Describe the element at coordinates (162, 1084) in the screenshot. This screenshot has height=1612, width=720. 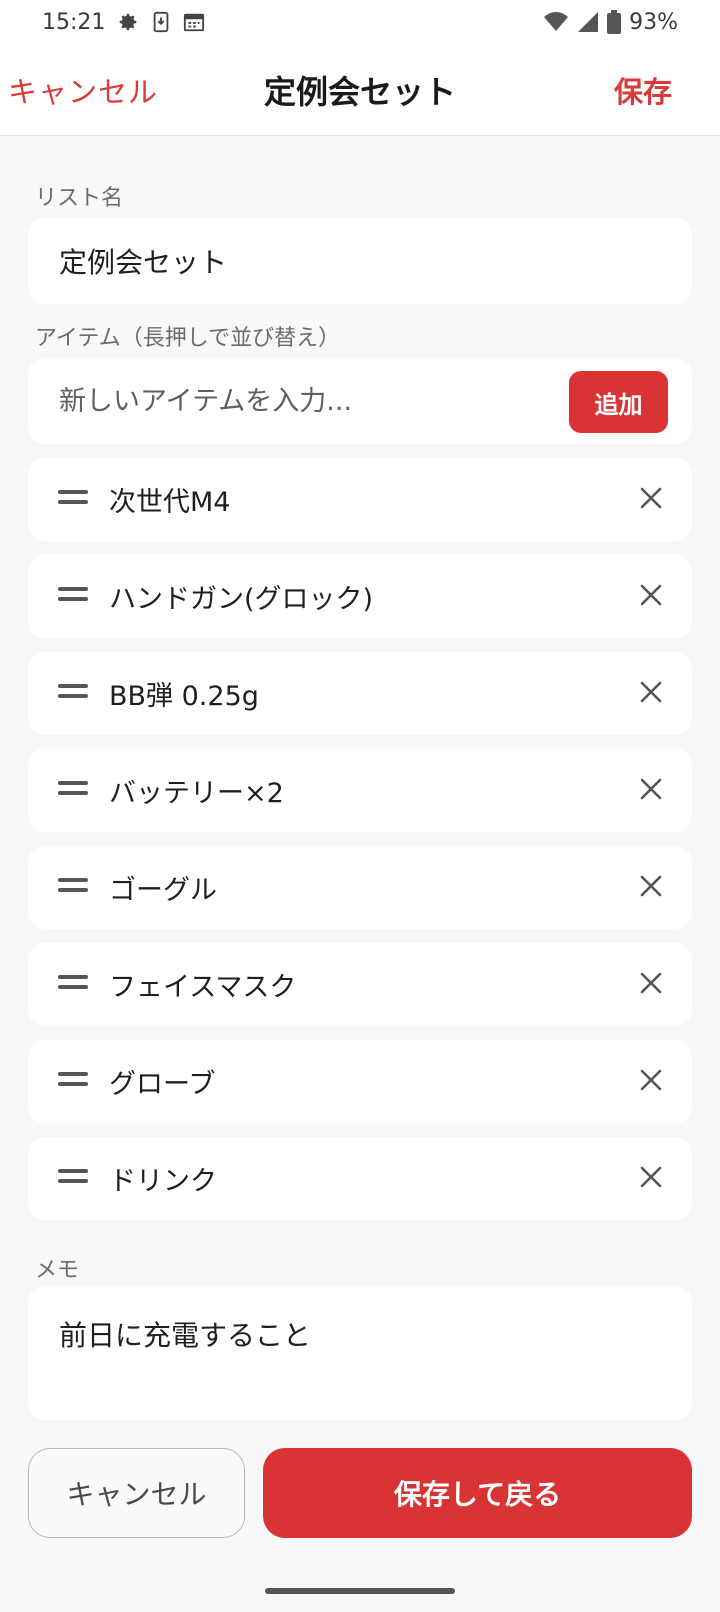
I see `list-item-label: グローブ` at that location.